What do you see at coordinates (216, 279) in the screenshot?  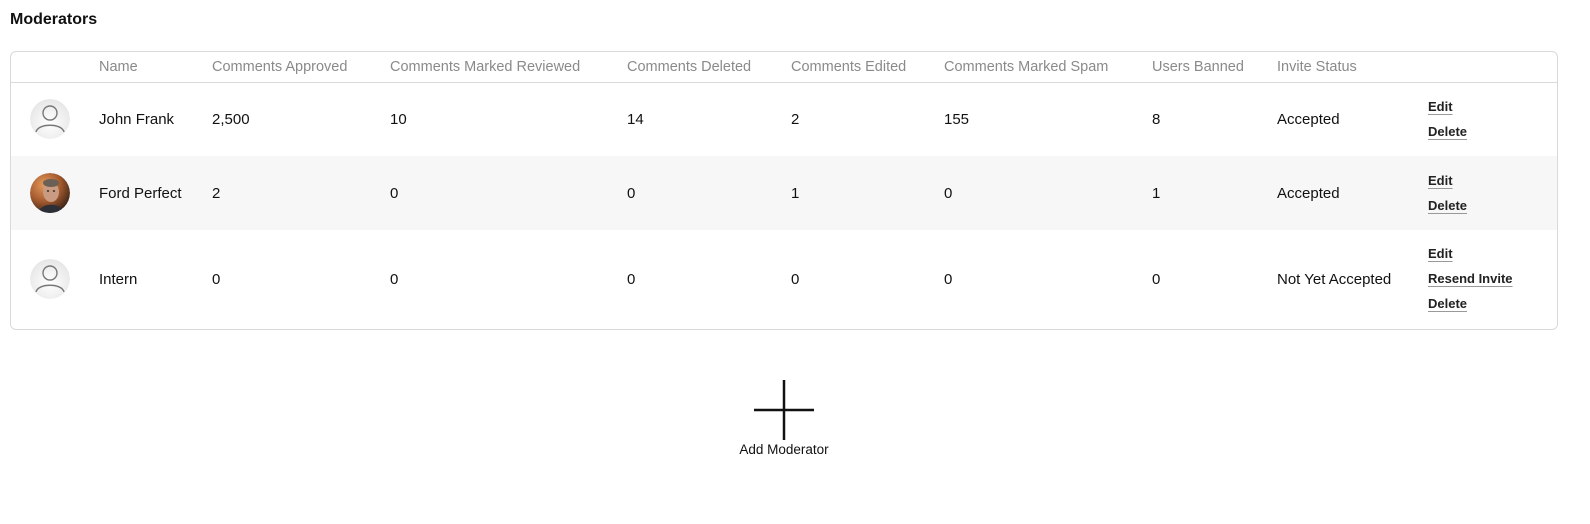 I see `cell-comments-approved: 0` at bounding box center [216, 279].